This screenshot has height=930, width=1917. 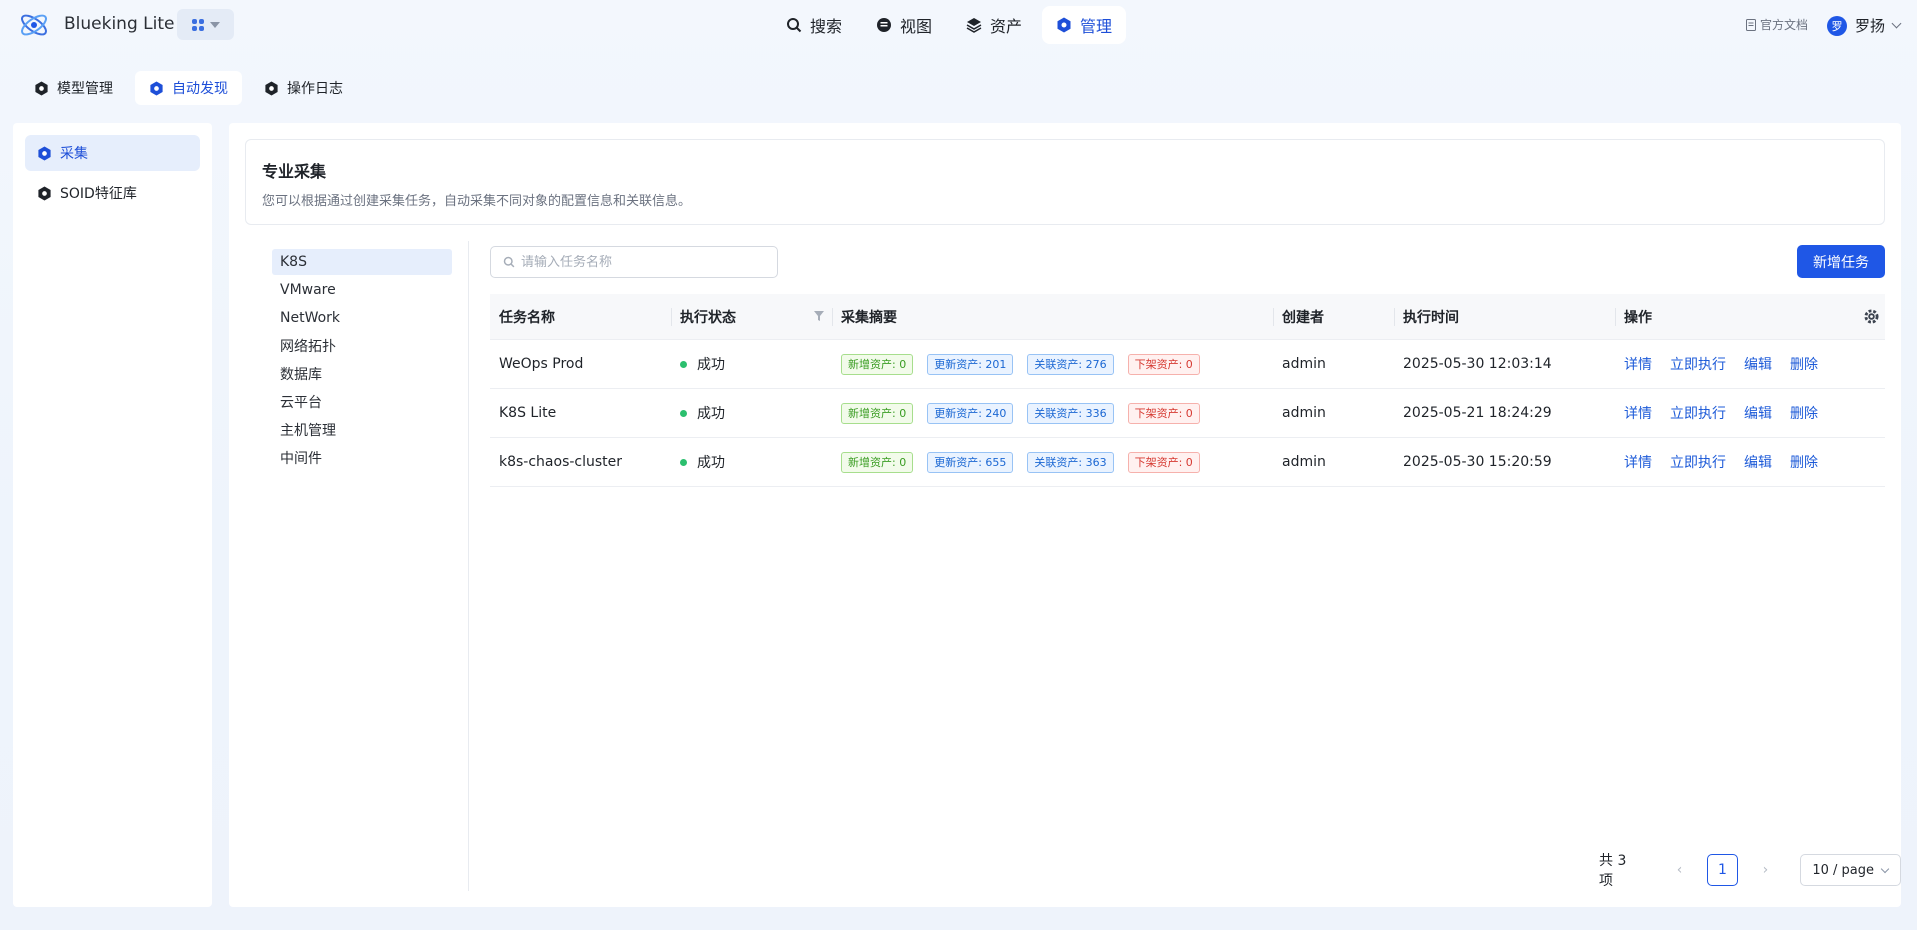 I want to click on tab-auto-discovery: 自动发现, so click(x=188, y=88).